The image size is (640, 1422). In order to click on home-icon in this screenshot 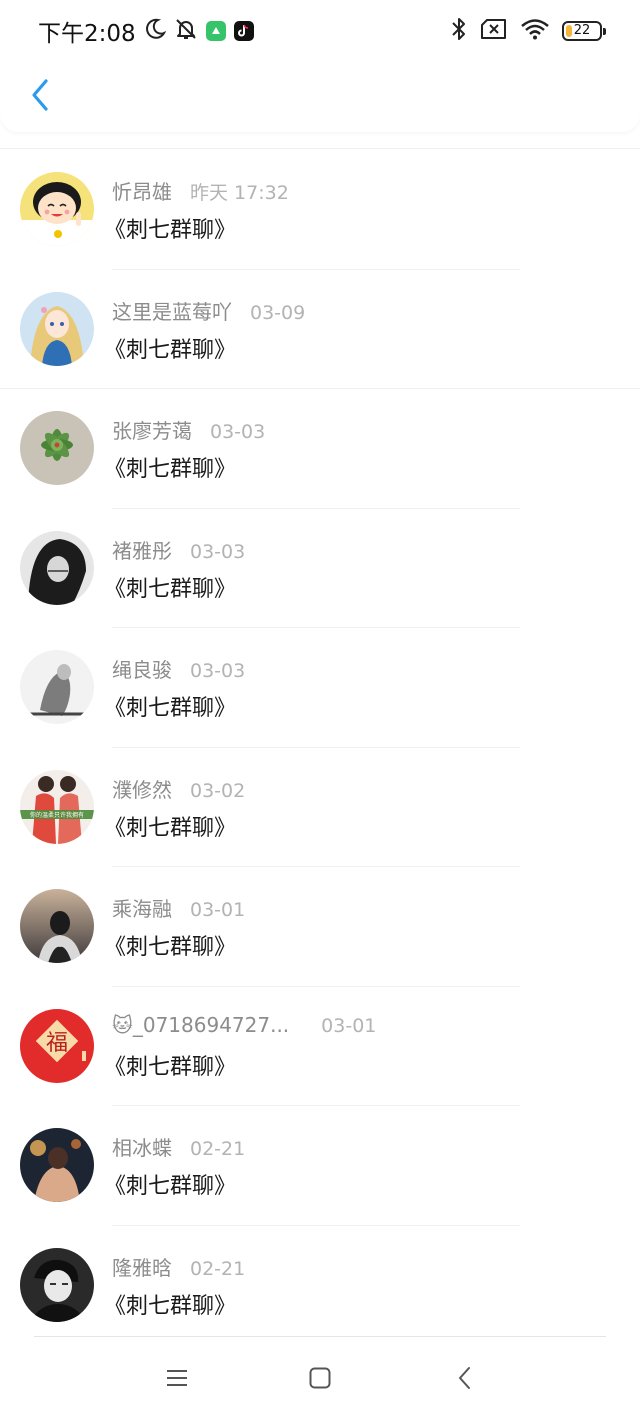, I will do `click(320, 1380)`.